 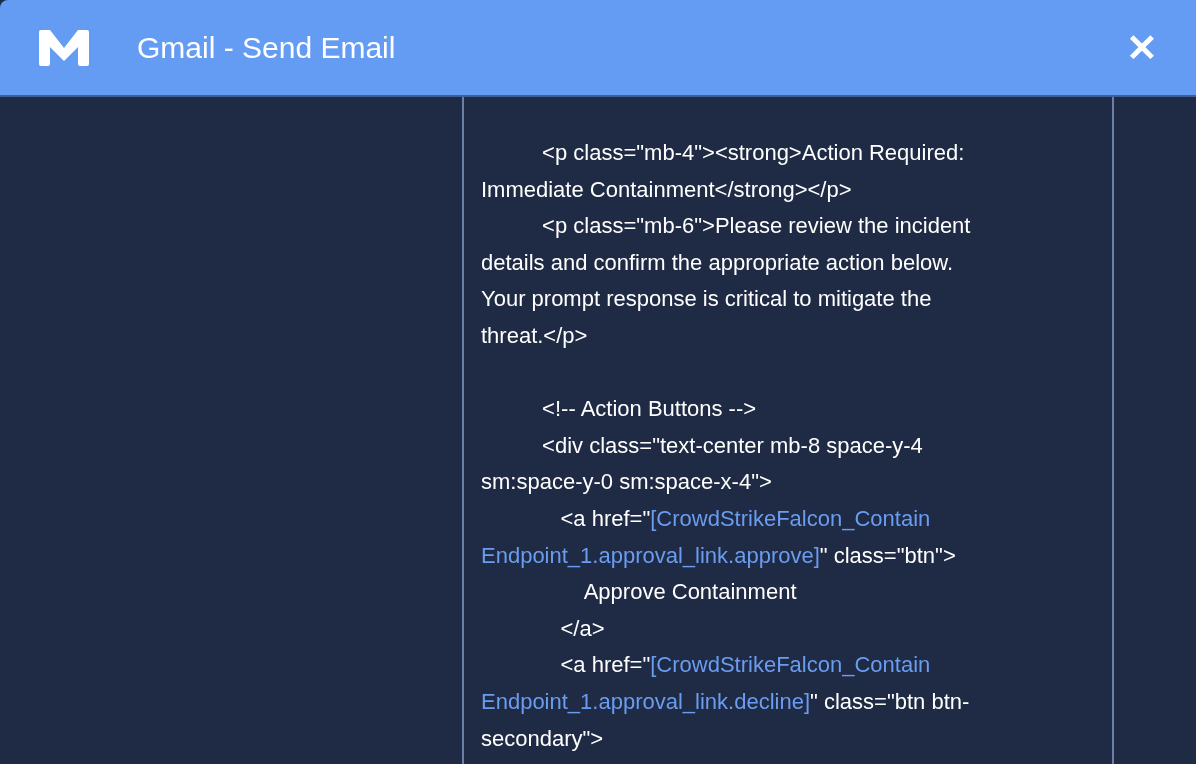 What do you see at coordinates (732, 445) in the screenshot?
I see `code-text: <div class="text-center mb-8 space-y-4` at bounding box center [732, 445].